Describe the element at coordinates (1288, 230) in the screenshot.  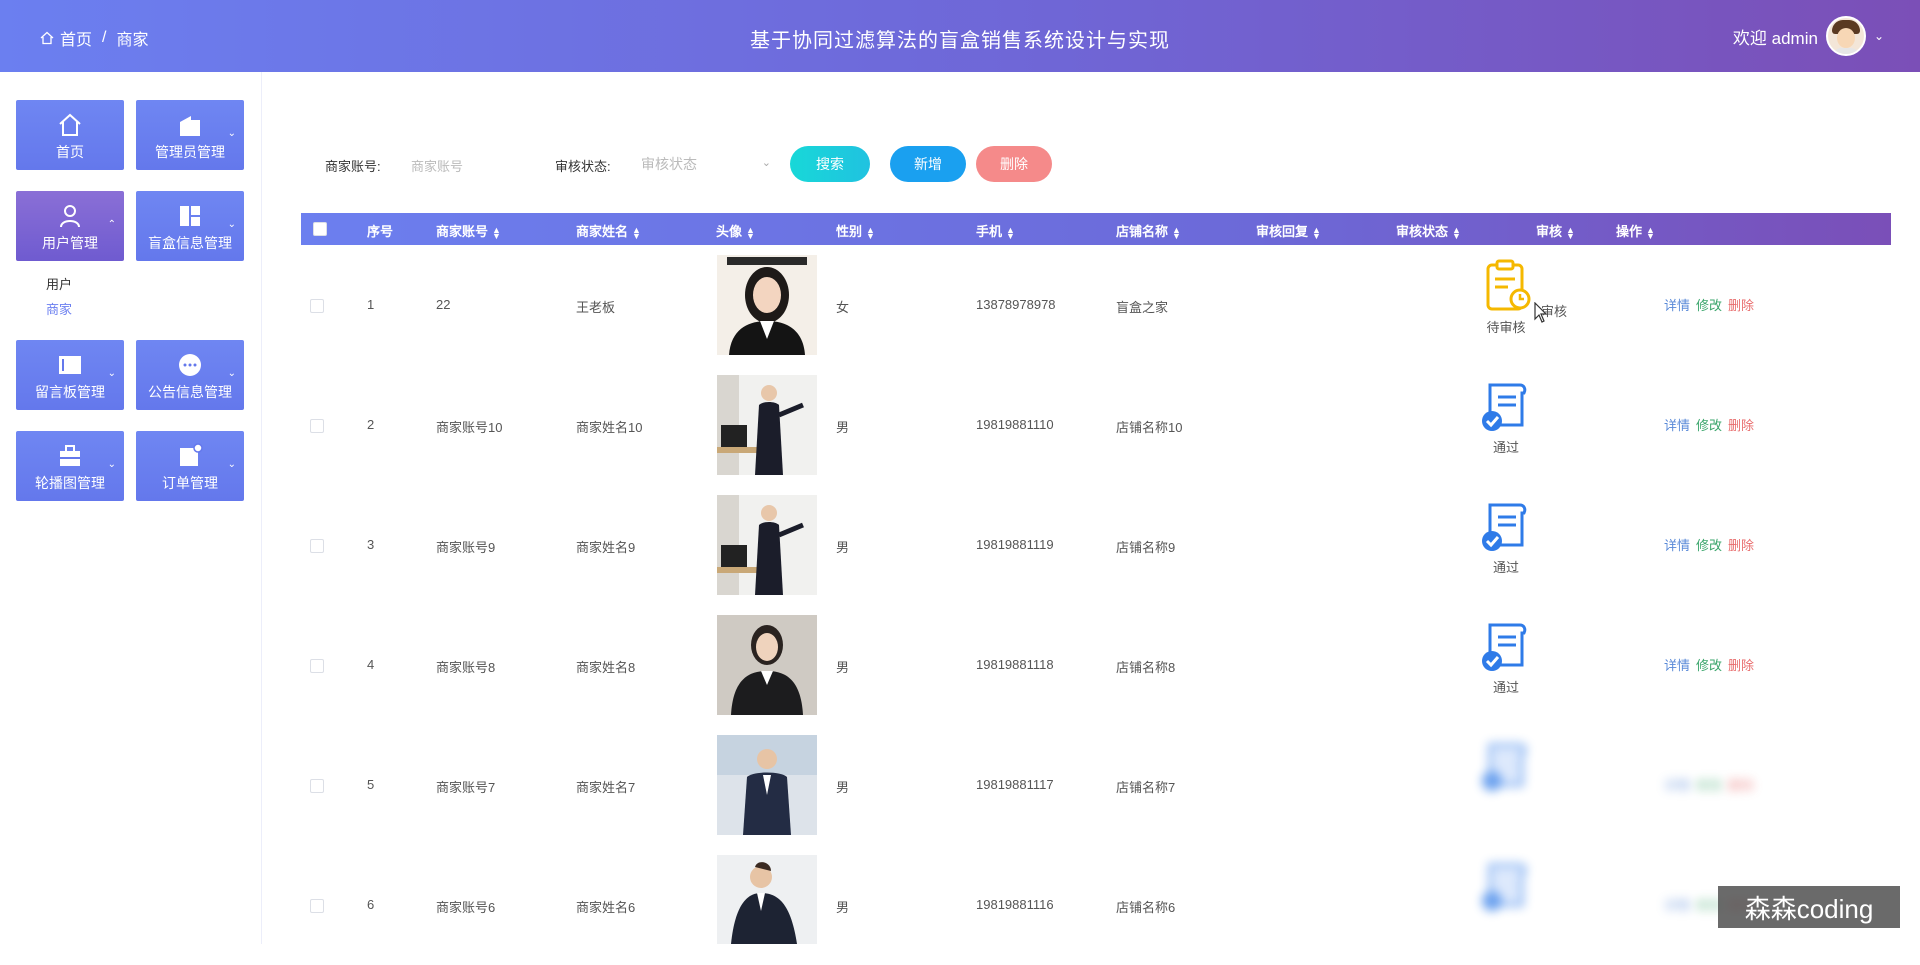
I see `col-reply: 审核回复 ▲ ▼` at that location.